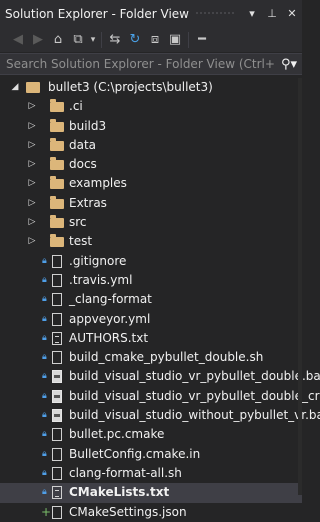 This screenshot has width=320, height=522. I want to click on file-label: CMakeSettings.json, so click(128, 511).